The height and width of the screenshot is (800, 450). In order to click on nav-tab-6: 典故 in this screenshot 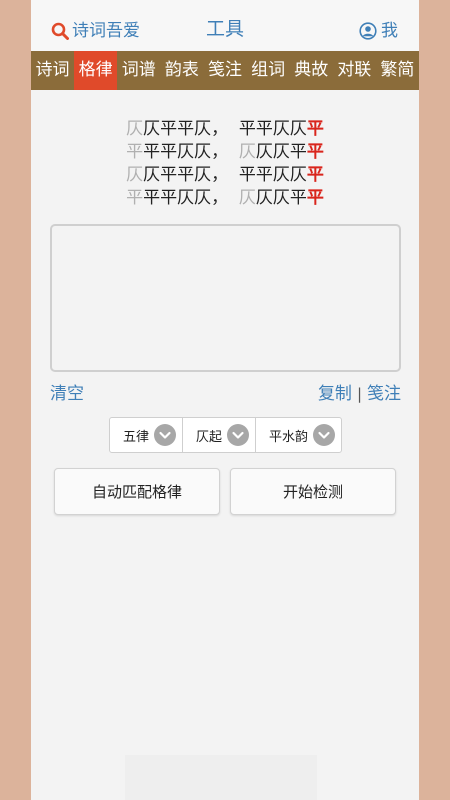, I will do `click(311, 70)`.